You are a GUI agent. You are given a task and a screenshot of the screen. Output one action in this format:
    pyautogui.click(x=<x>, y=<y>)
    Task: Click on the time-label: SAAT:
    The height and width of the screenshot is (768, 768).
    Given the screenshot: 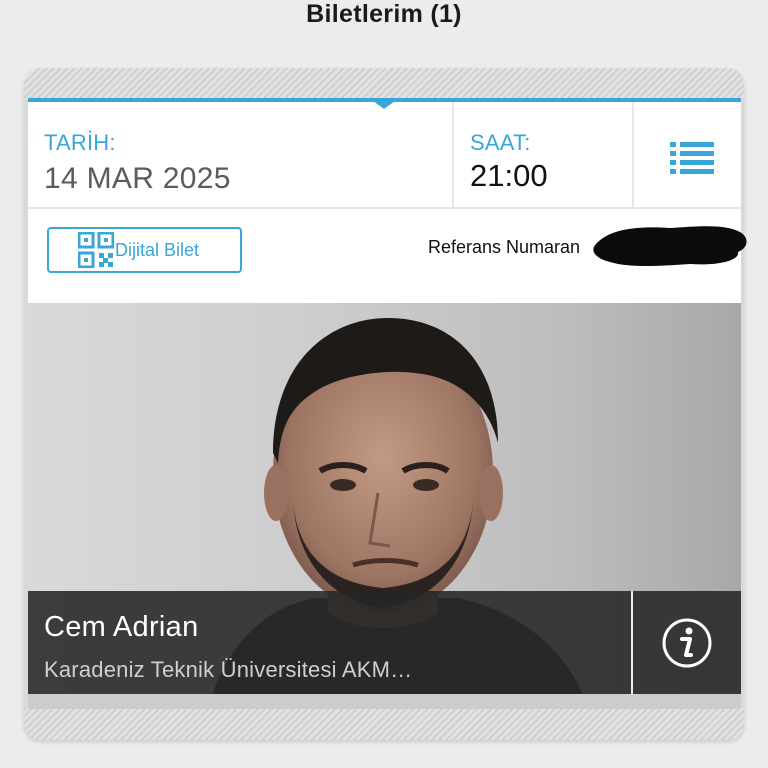 What is the action you would take?
    pyautogui.click(x=500, y=142)
    